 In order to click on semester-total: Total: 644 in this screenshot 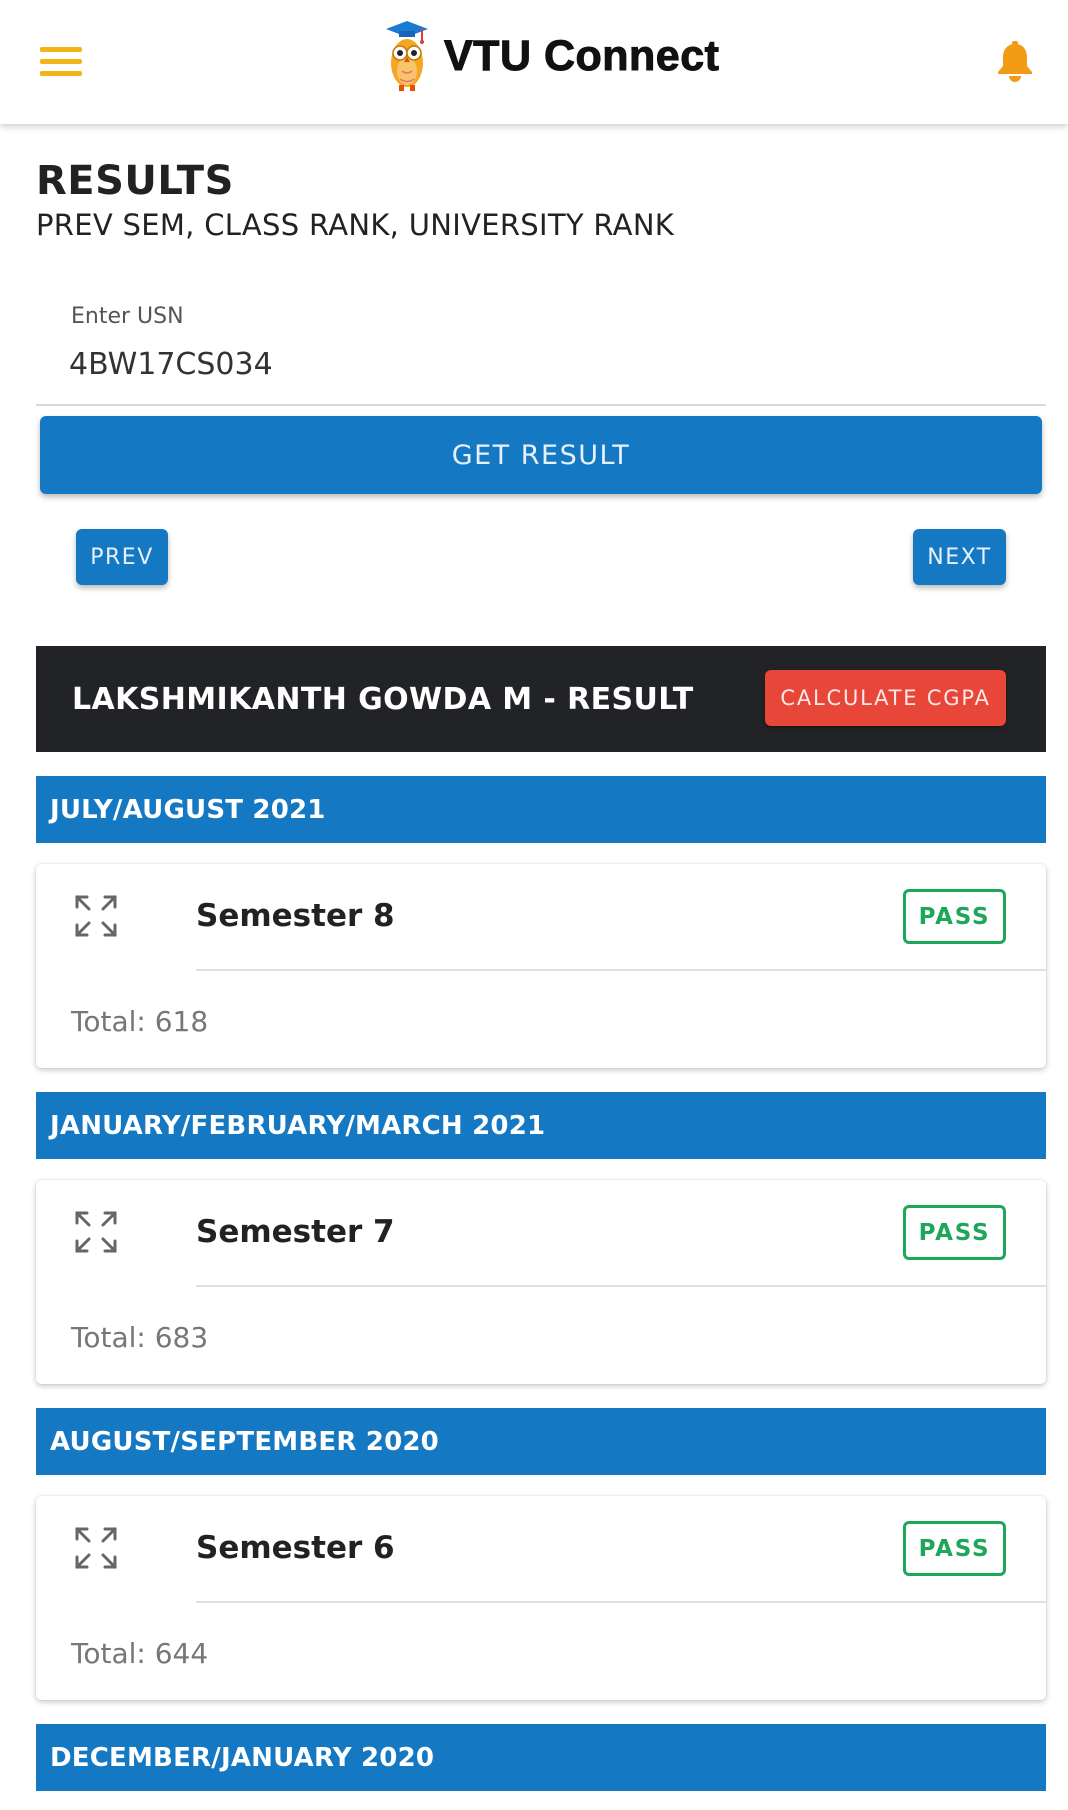, I will do `click(140, 1653)`.